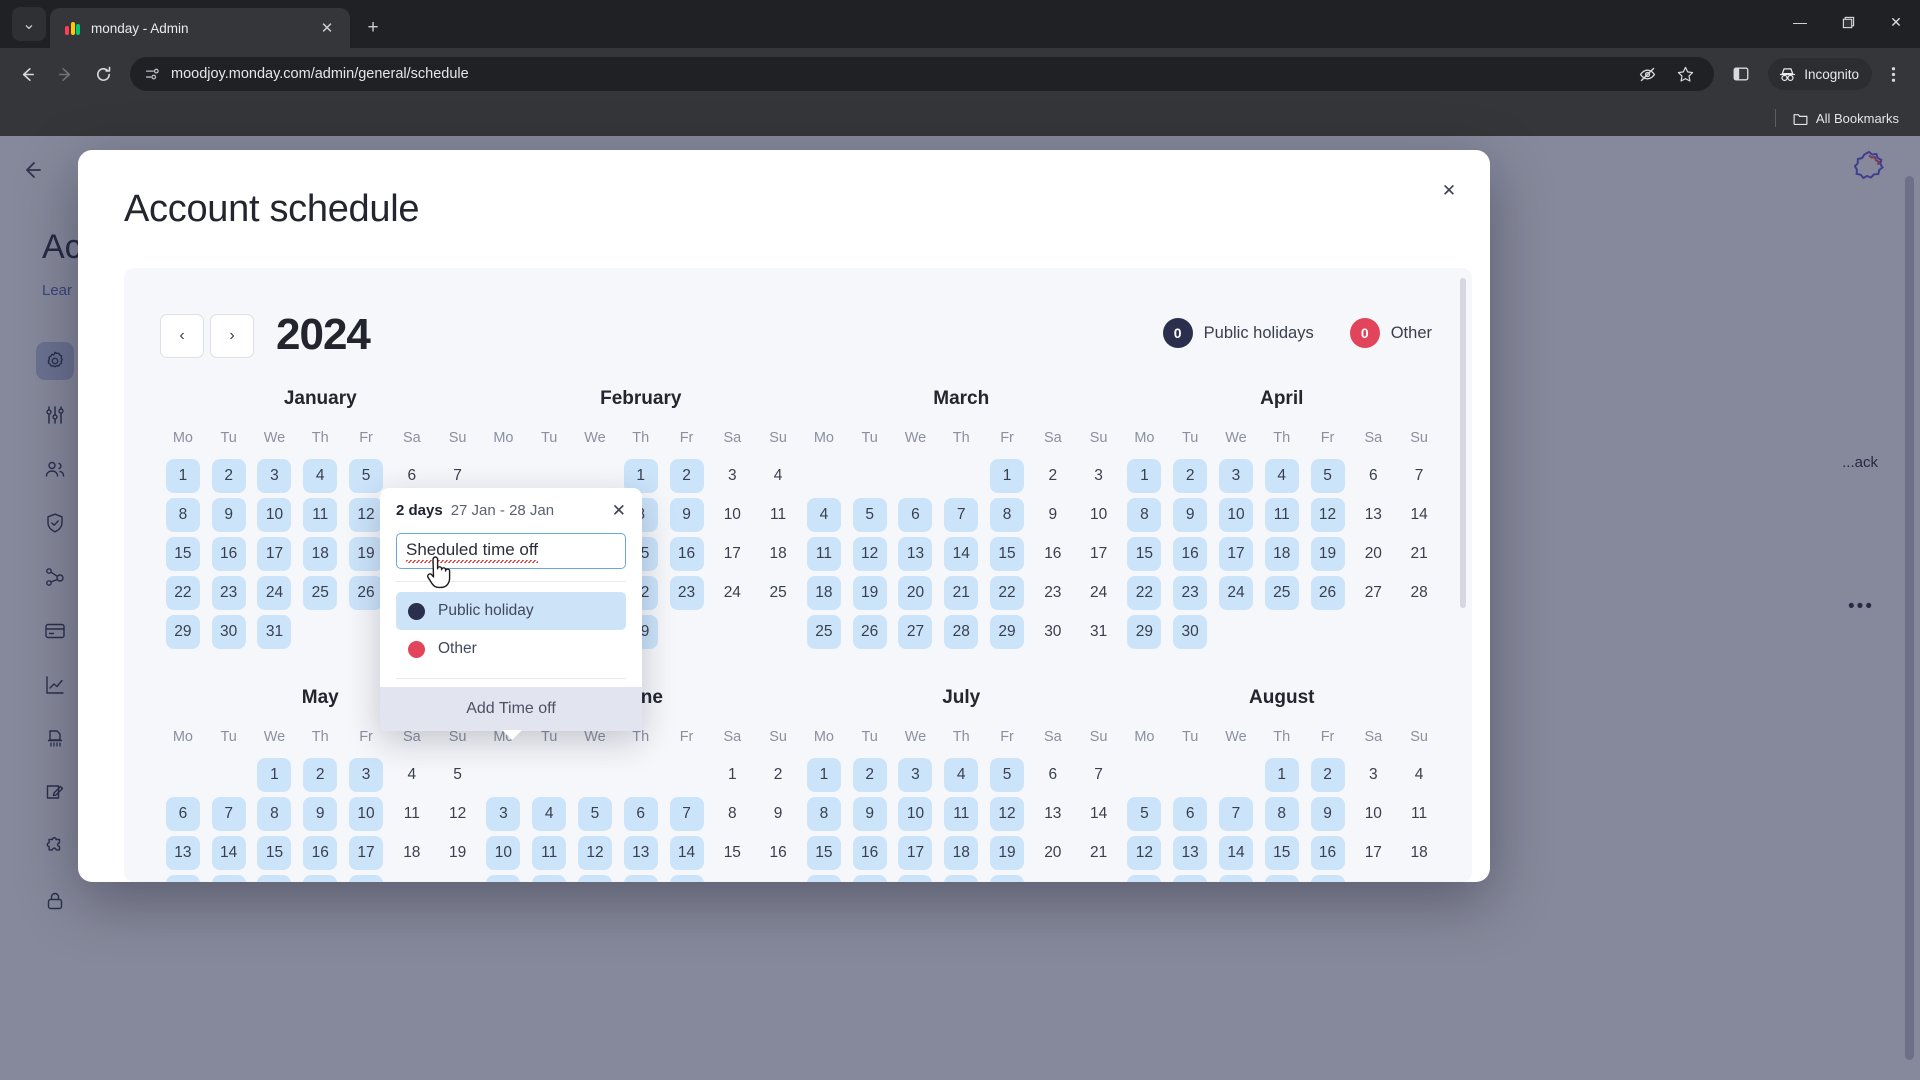 Image resolution: width=1920 pixels, height=1080 pixels. Describe the element at coordinates (778, 515) in the screenshot. I see `day-weekend: 11` at that location.